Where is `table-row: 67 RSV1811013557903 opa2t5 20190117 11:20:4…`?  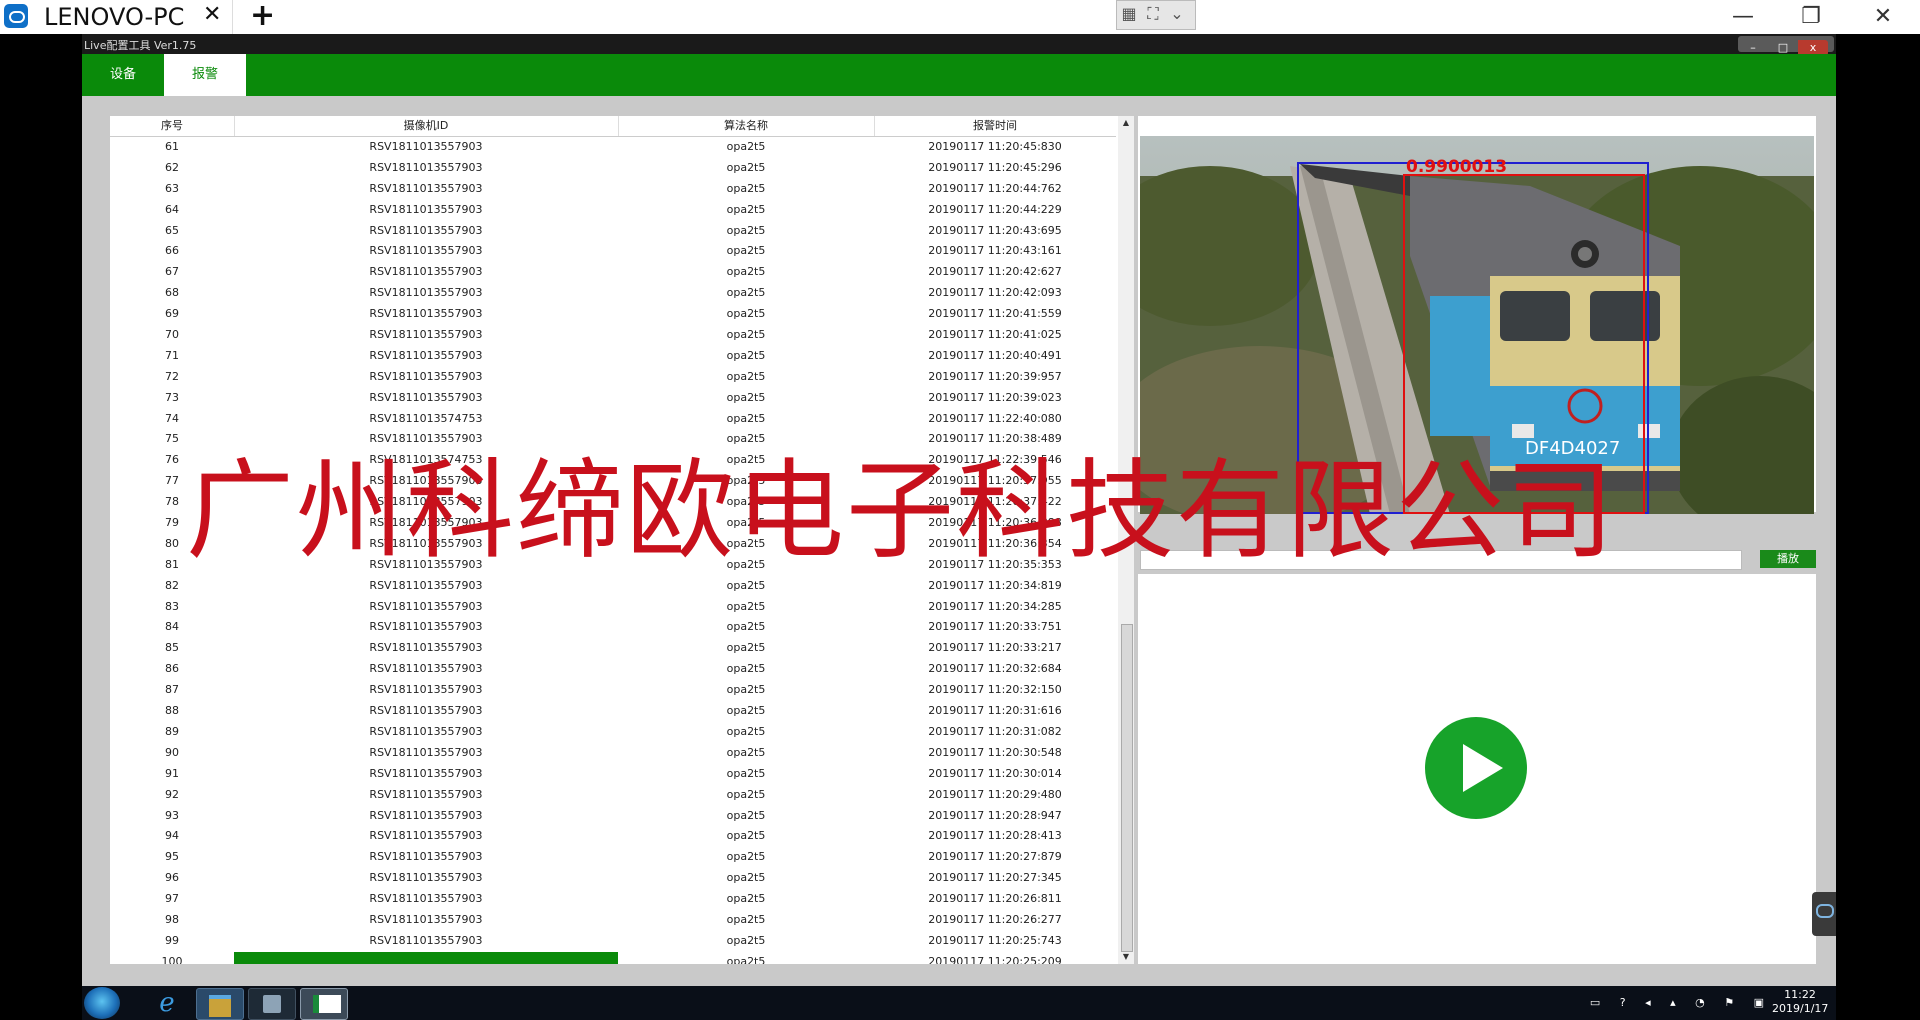 table-row: 67 RSV1811013557903 opa2t5 20190117 11:20:4… is located at coordinates (613, 272).